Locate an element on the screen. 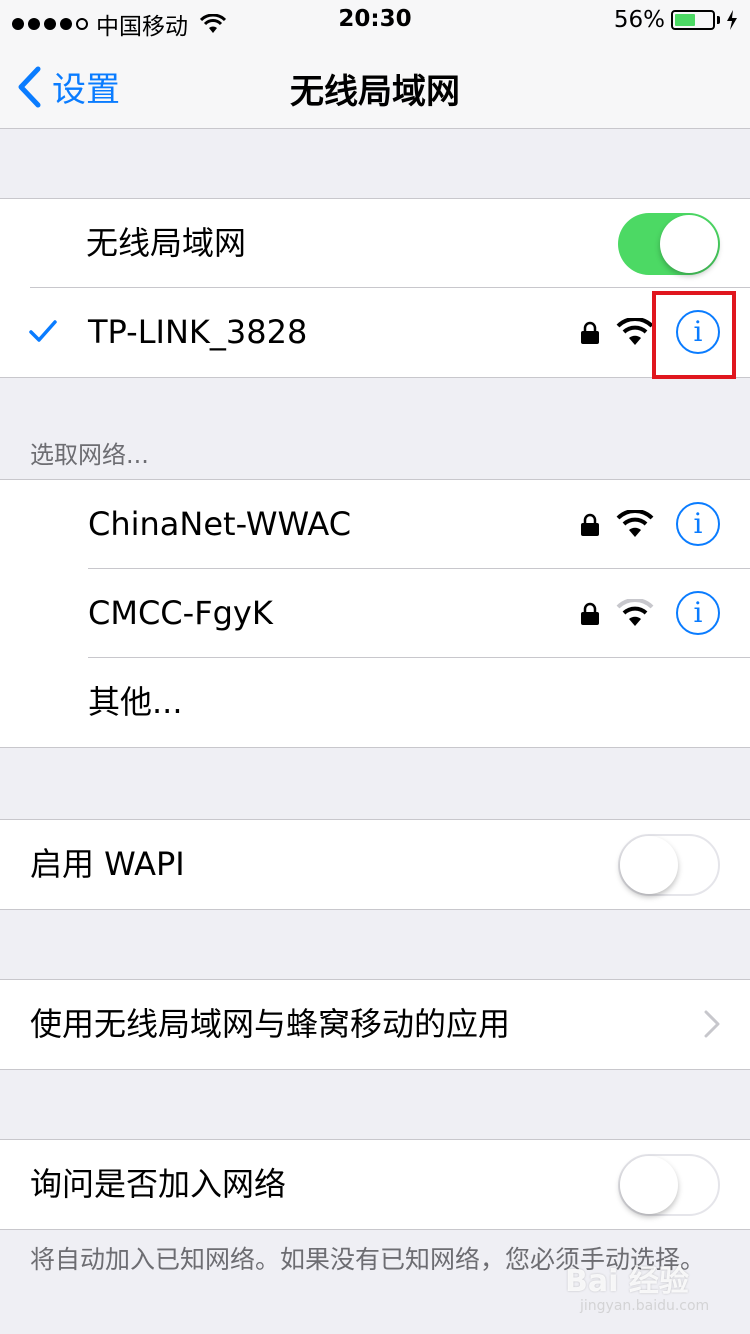 This screenshot has width=750, height=1334. battery-icon is located at coordinates (693, 20).